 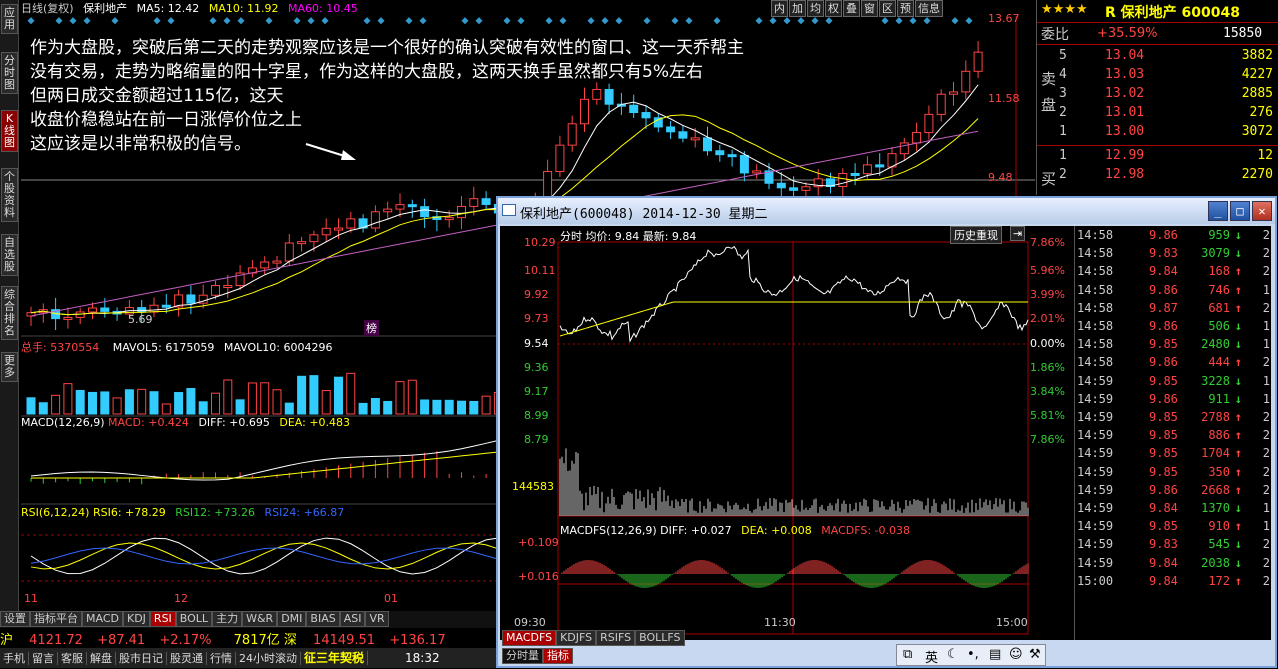 What do you see at coordinates (1218, 211) in the screenshot?
I see `minimize-button: _` at bounding box center [1218, 211].